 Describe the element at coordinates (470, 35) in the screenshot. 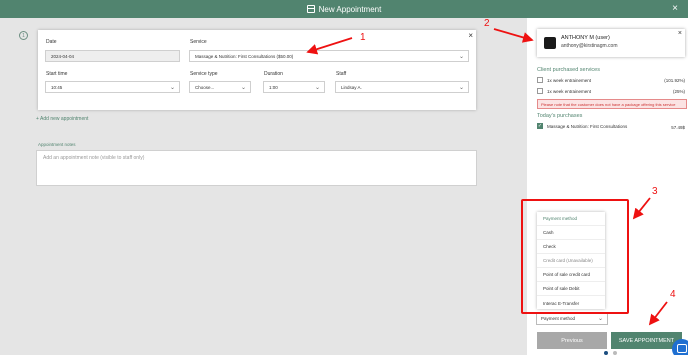

I see `remove-appointment-button: ×` at that location.